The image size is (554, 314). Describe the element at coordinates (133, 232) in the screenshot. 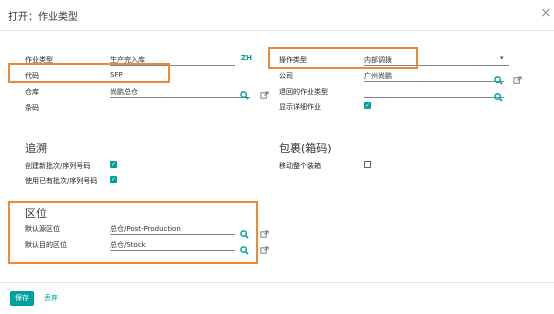

I see `highlight-box-locations` at that location.